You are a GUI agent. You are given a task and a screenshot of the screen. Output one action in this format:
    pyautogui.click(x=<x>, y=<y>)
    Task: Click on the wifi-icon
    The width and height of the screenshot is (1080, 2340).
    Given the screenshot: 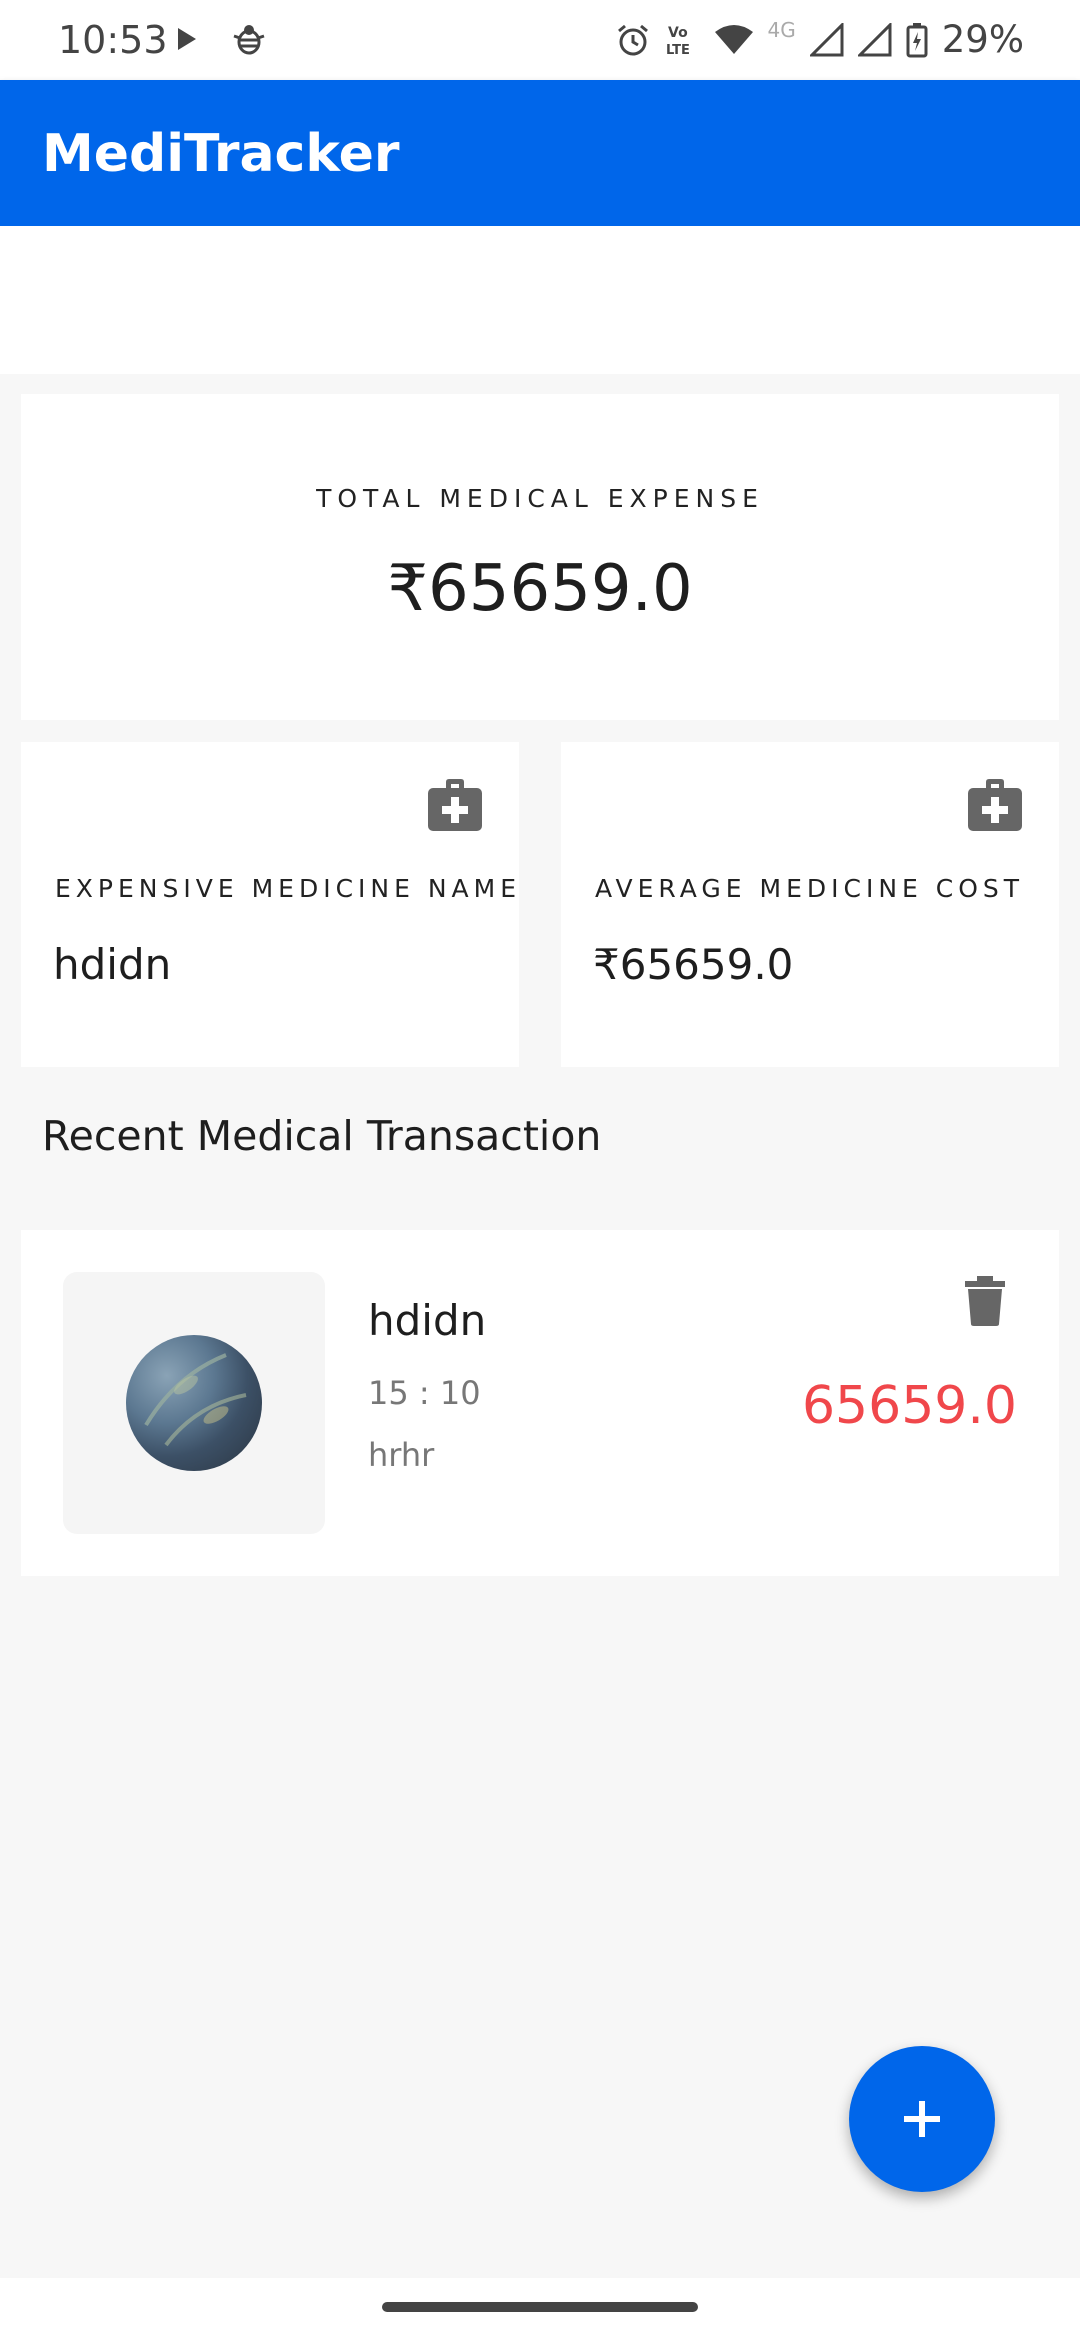 What is the action you would take?
    pyautogui.click(x=733, y=39)
    